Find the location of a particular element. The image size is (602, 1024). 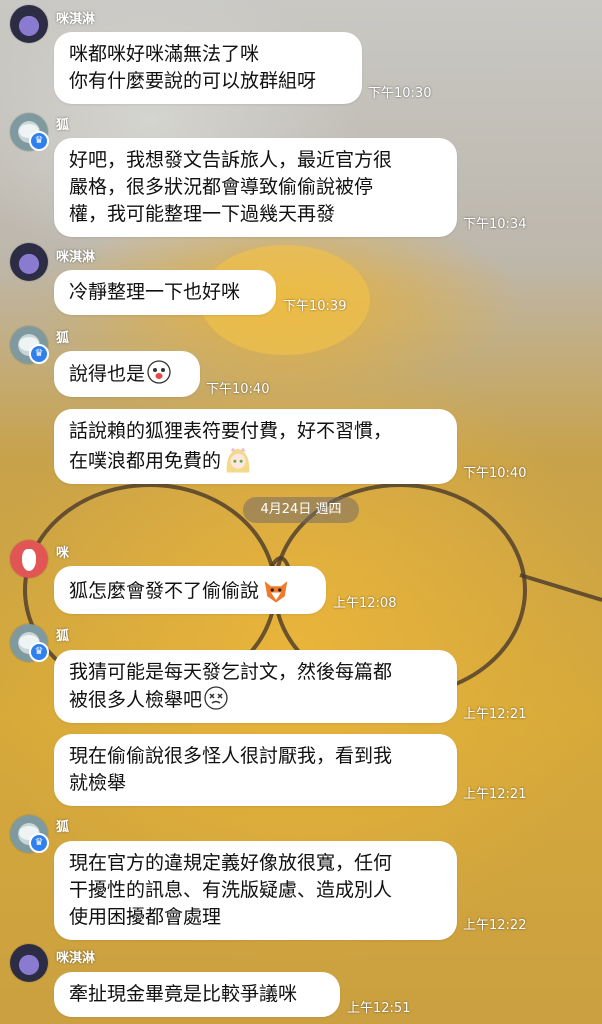

message-bubble: 冷靜整理一下也好咪 is located at coordinates (165, 292).